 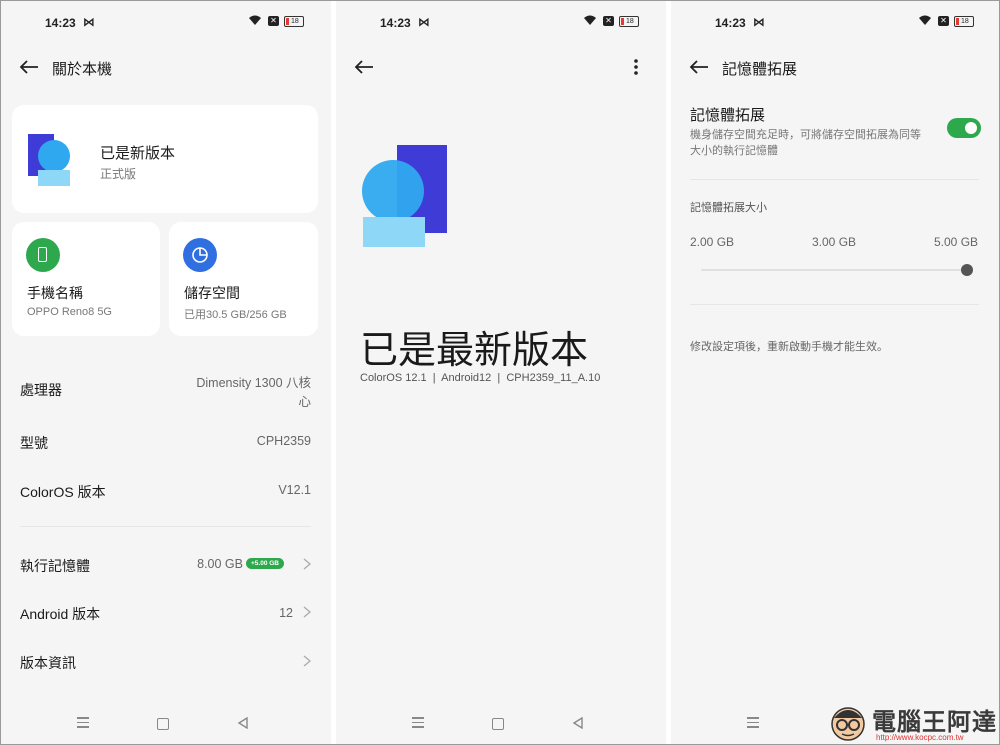 What do you see at coordinates (253, 383) in the screenshot?
I see `row-value: Dimensity 1300 八核` at bounding box center [253, 383].